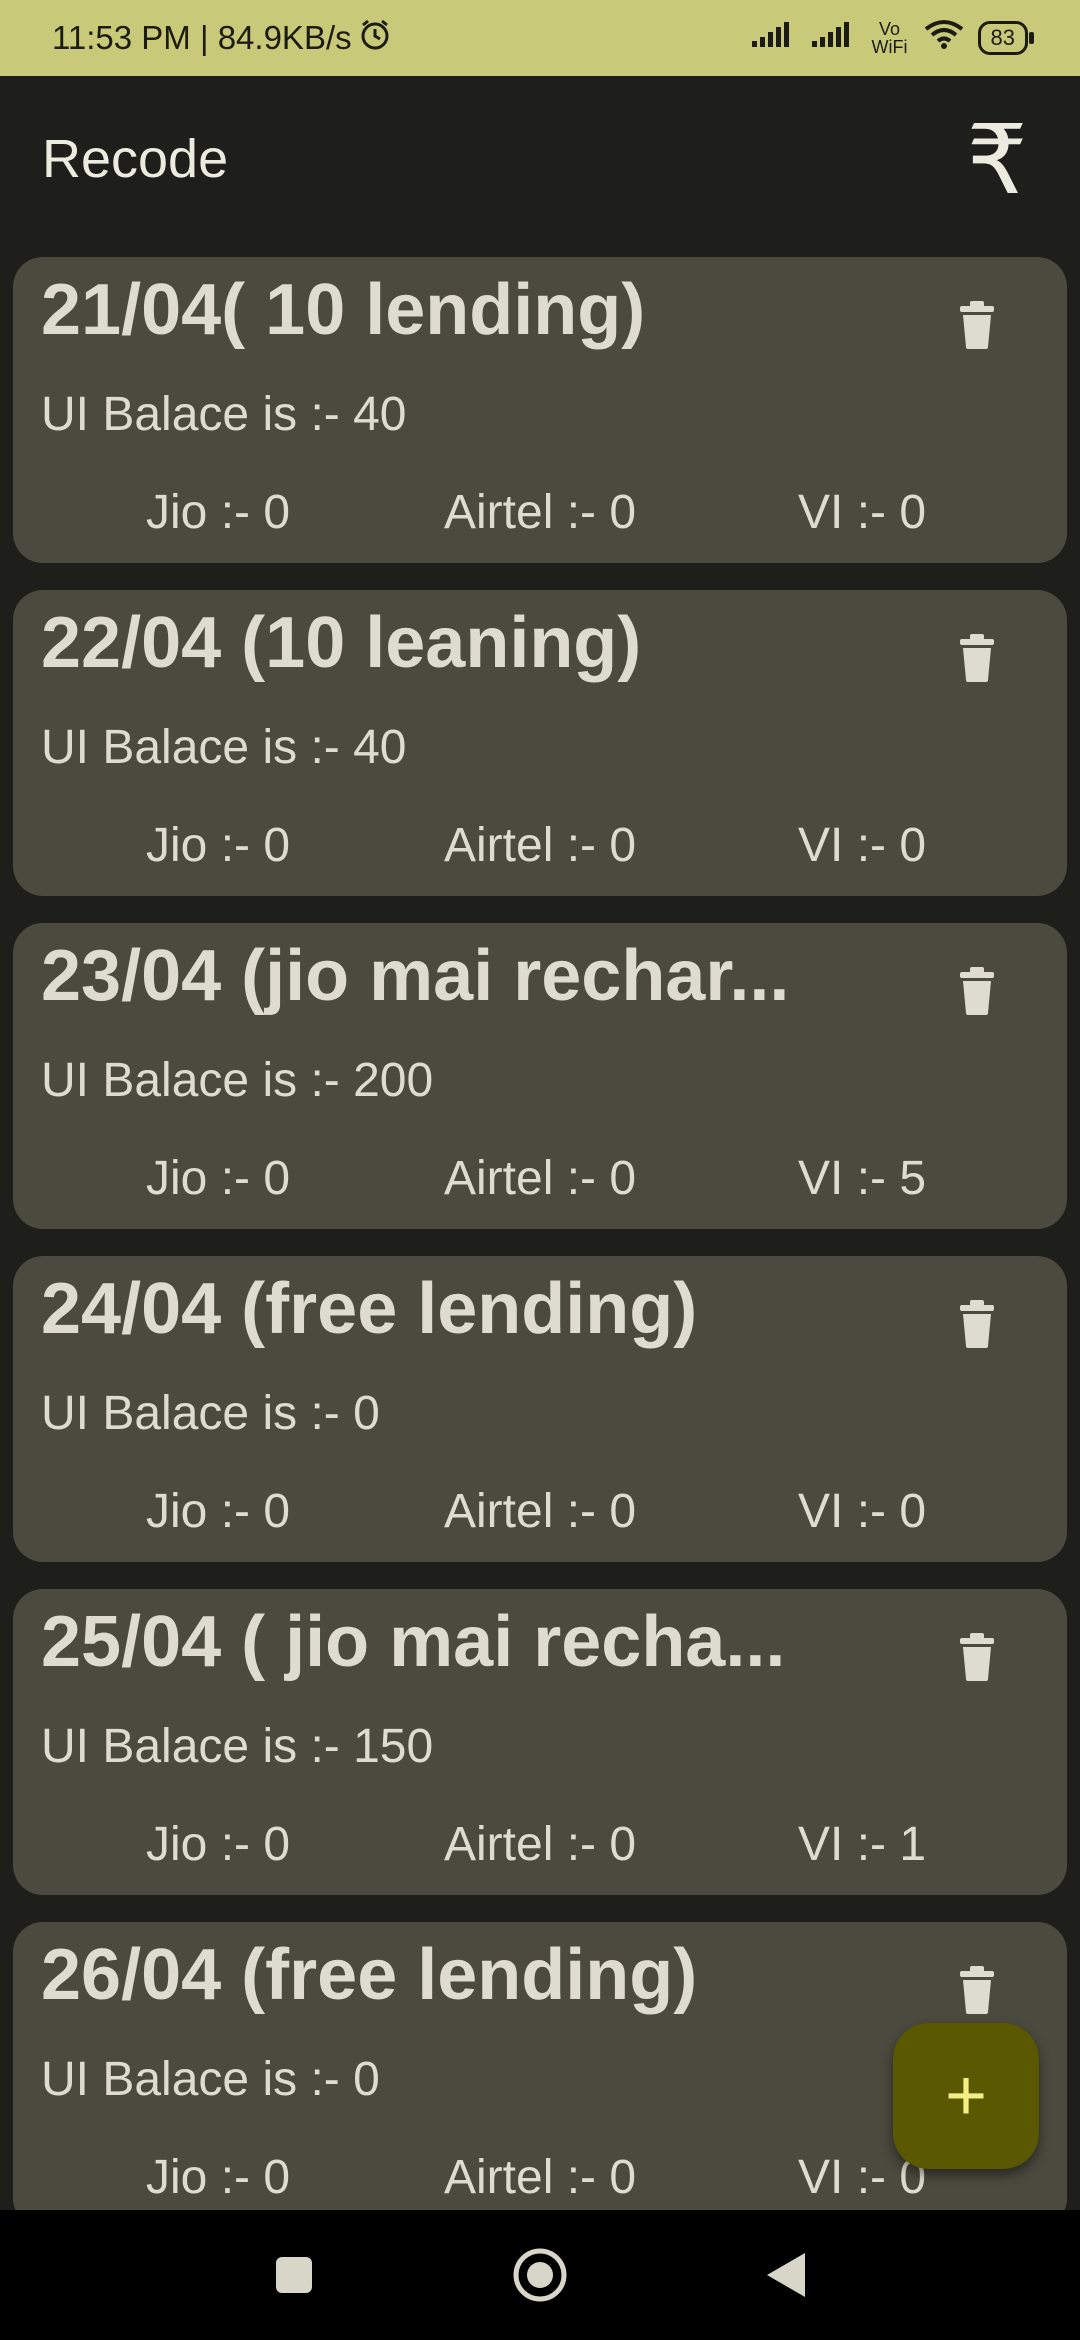 The height and width of the screenshot is (2340, 1080). I want to click on status-left: 11:53 PM | 84.9KB/s, so click(222, 38).